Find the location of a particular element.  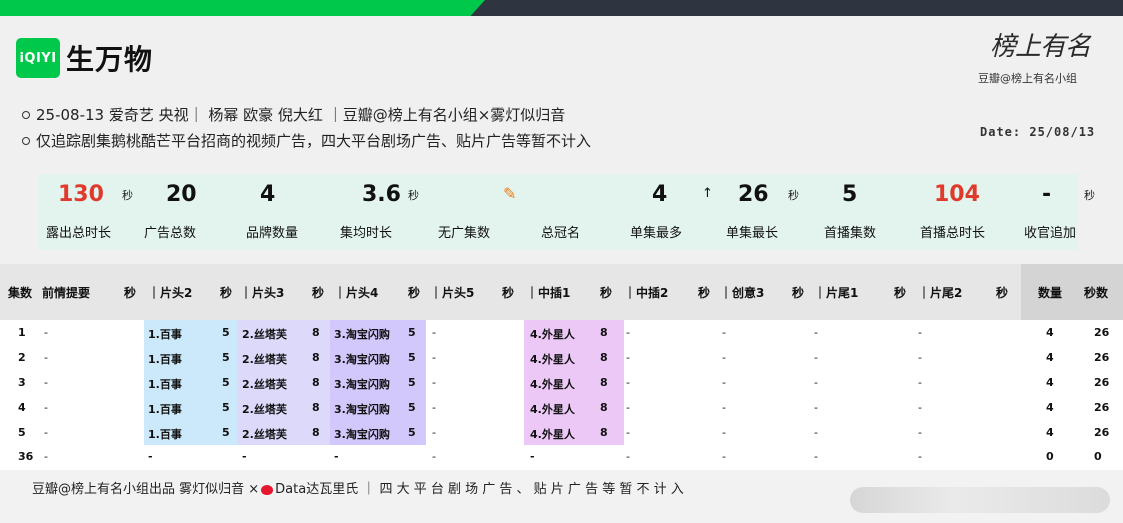

info-line-2: 仅追踪剧集鹅桃酷芒平台招商的视频广告，四大平台剧场广告、贴片广告等暂不计入 is located at coordinates (306, 140).